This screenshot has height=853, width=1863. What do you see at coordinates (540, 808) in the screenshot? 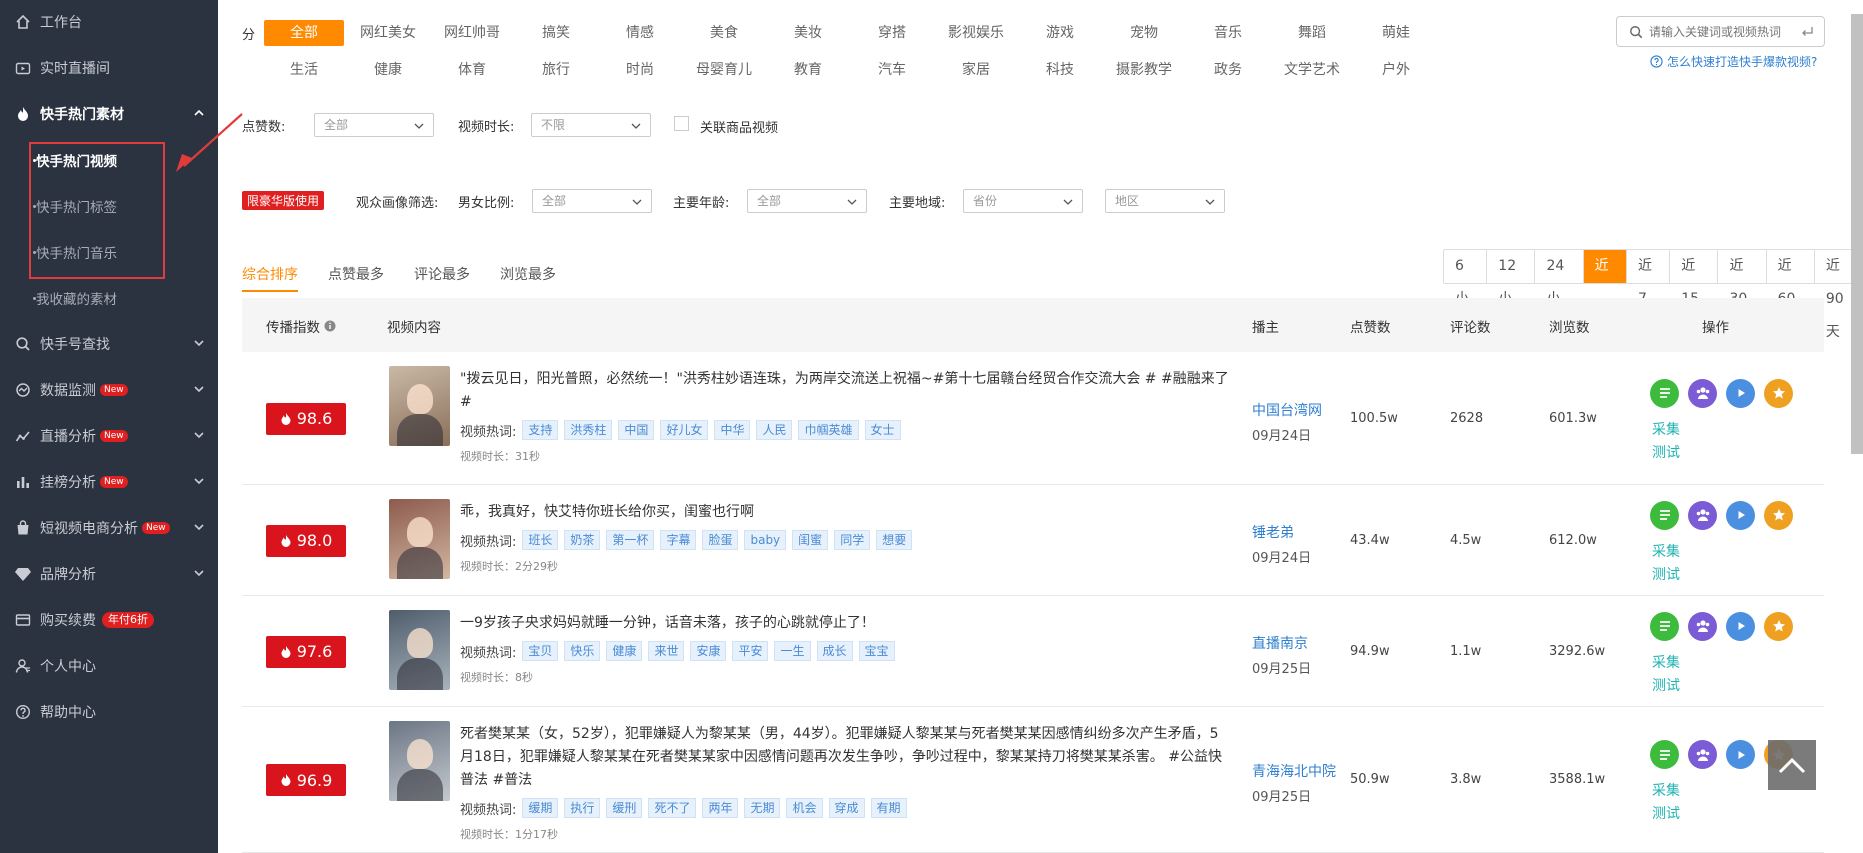
I see `hot-word-tag: 缓期` at bounding box center [540, 808].